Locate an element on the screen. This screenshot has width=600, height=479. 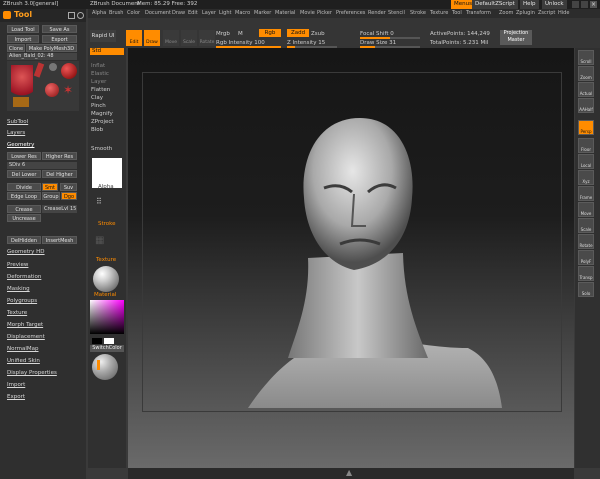
menu-stencil: Stencil is located at coordinates (396, 13).